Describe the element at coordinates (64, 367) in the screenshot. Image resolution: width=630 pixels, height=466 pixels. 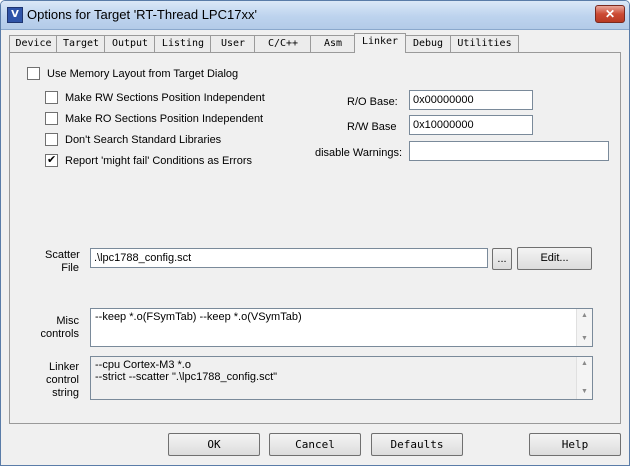
I see `linker-control-label: Linker` at that location.